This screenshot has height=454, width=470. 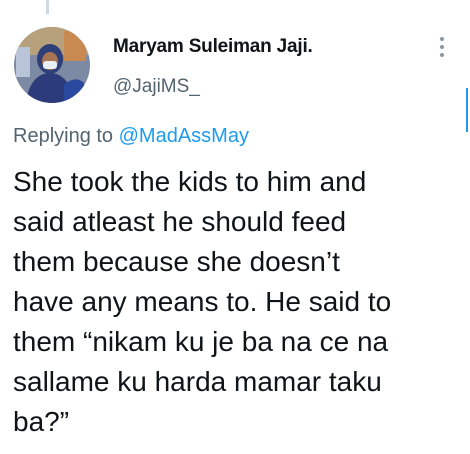 I want to click on tweet-text-line: sallame ku harda mamar taku, so click(x=197, y=381).